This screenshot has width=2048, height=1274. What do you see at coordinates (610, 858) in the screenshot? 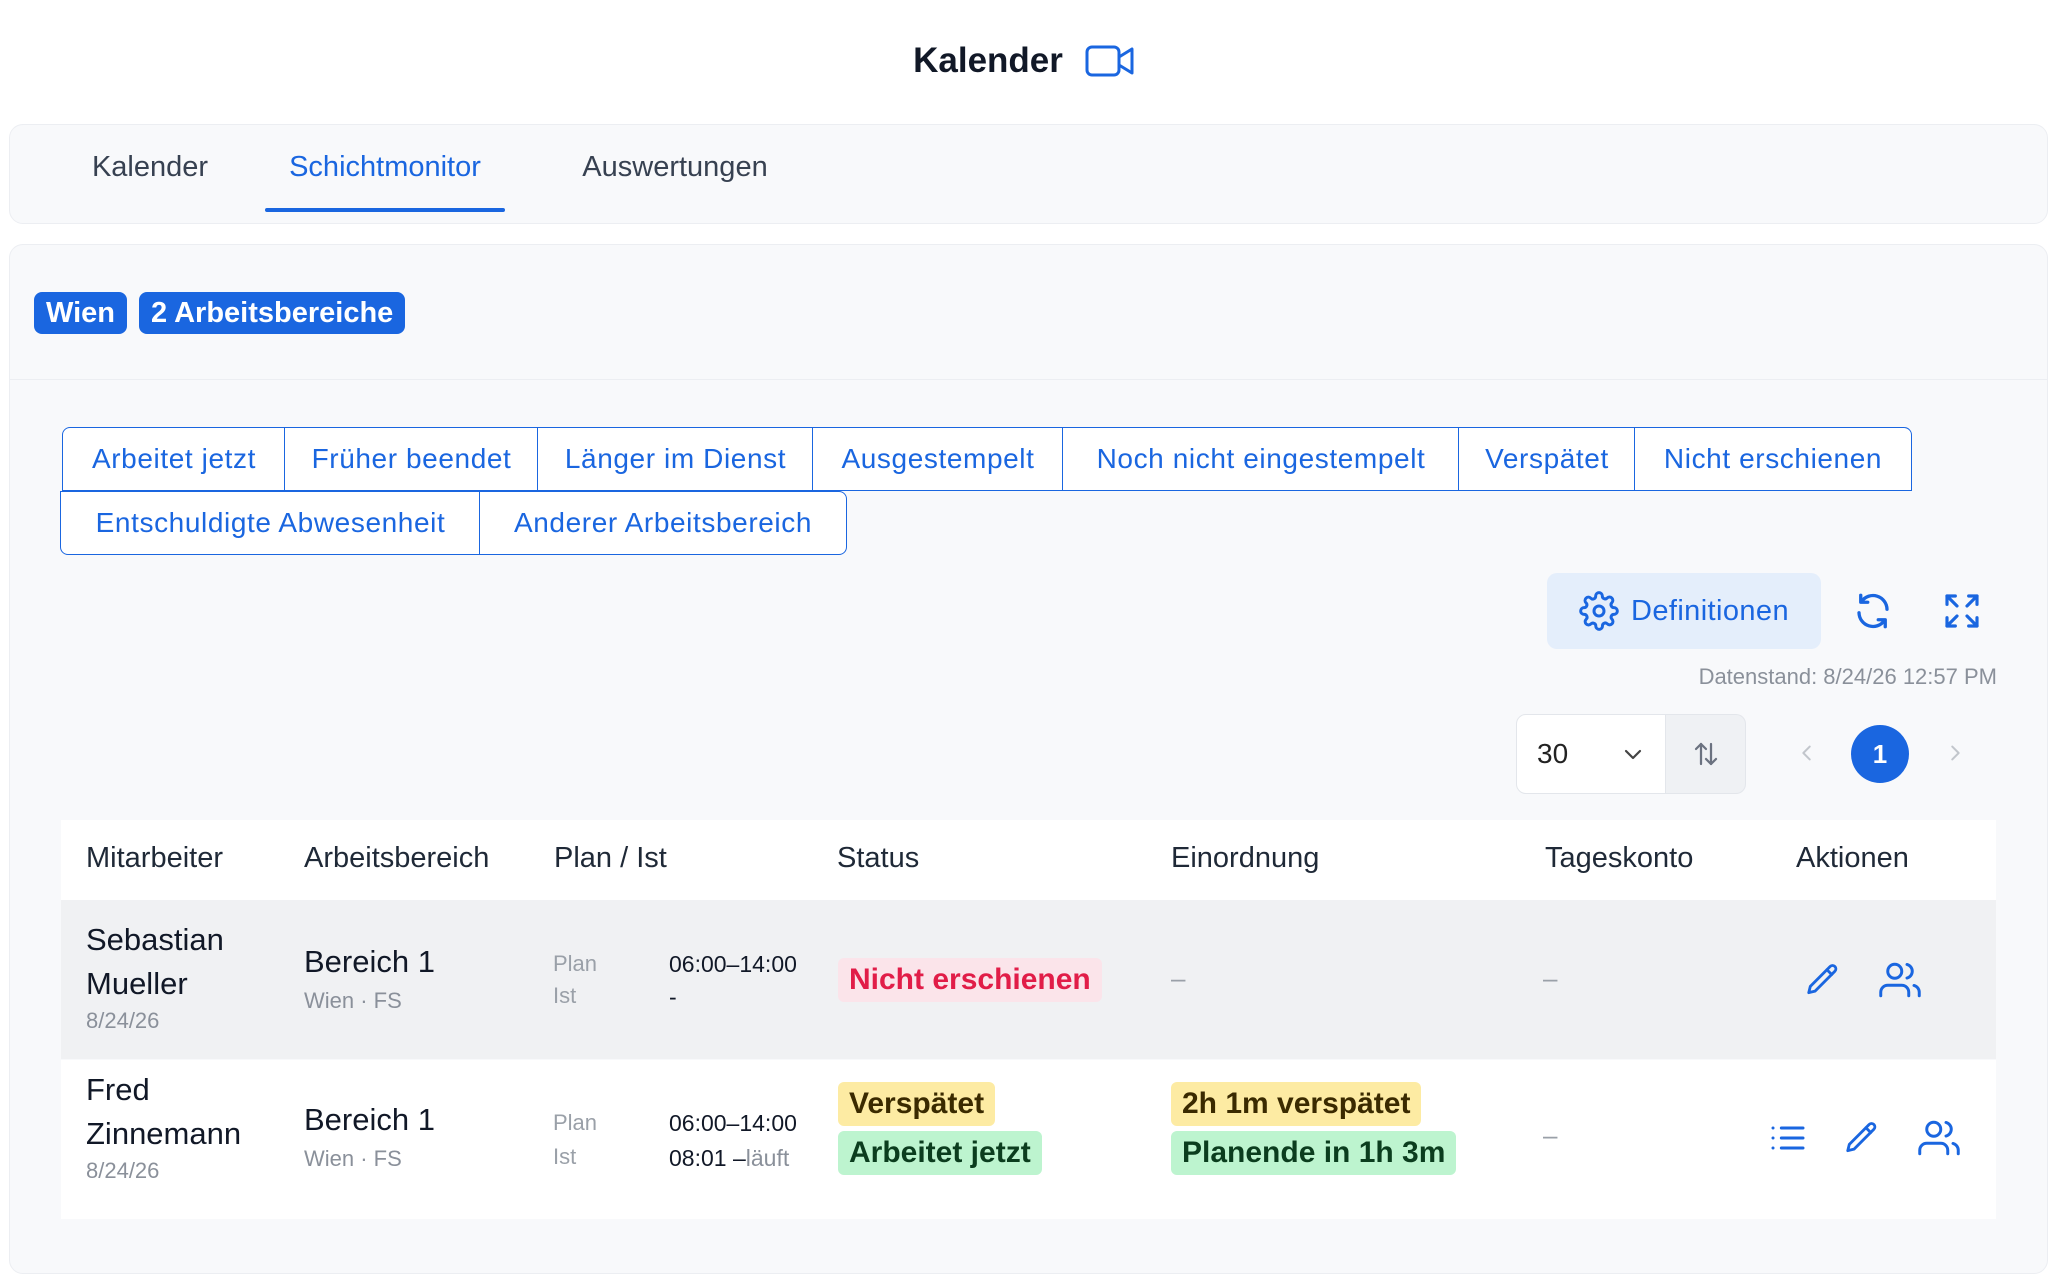
I see `column-header: Plan / Ist` at bounding box center [610, 858].